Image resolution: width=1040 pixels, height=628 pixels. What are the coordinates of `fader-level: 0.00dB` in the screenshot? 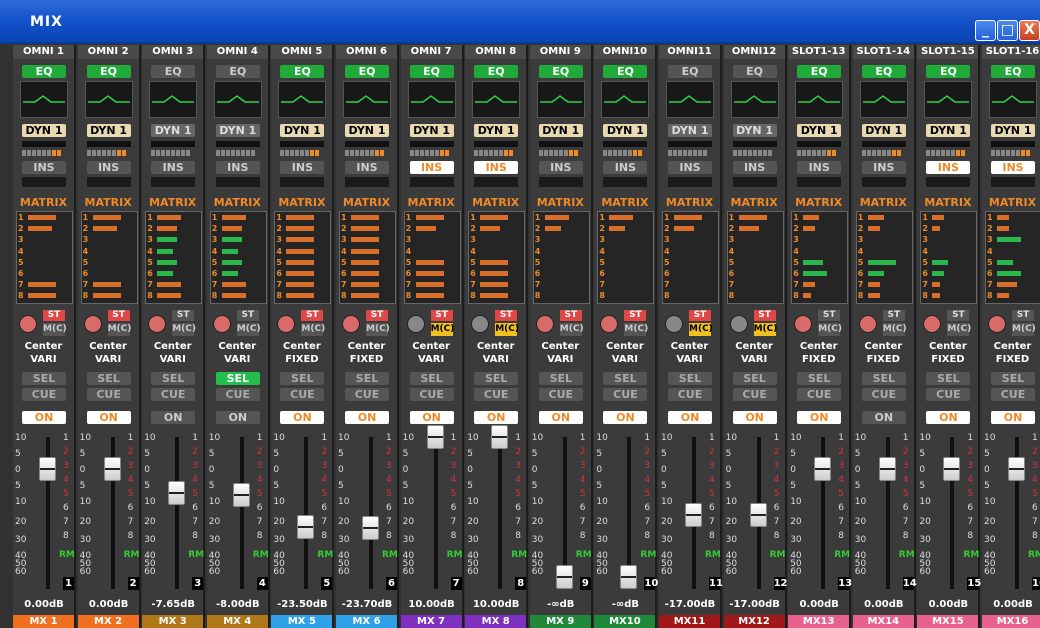 It's located at (819, 604).